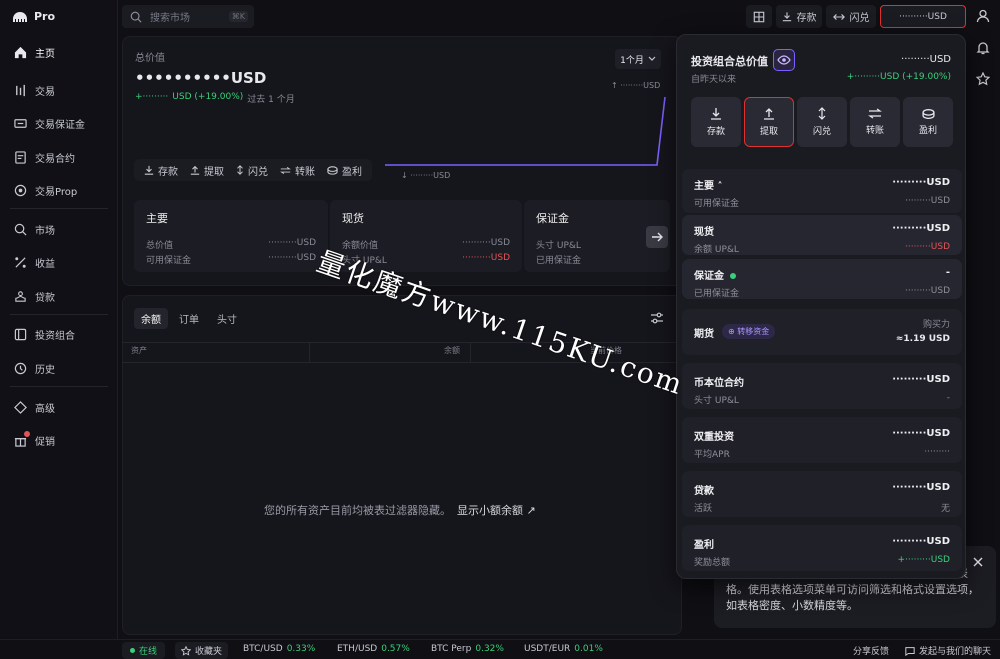  I want to click on tile-title: 现货, so click(353, 218).